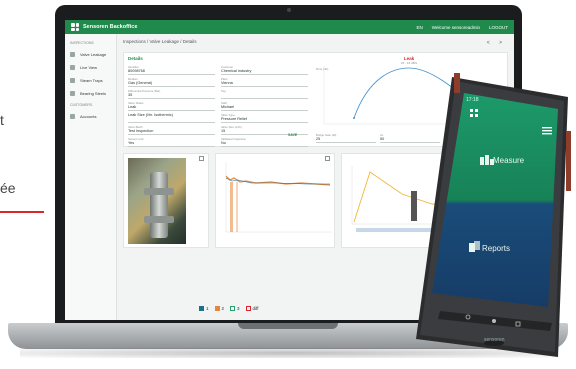  I want to click on field-bridge: Bridge Gate (all) 25, so click(346, 138).